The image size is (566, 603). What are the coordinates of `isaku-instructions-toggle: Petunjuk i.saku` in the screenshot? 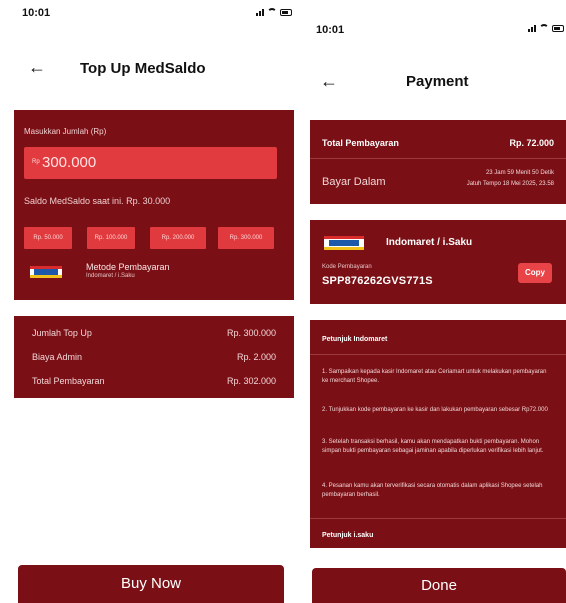 It's located at (347, 535).